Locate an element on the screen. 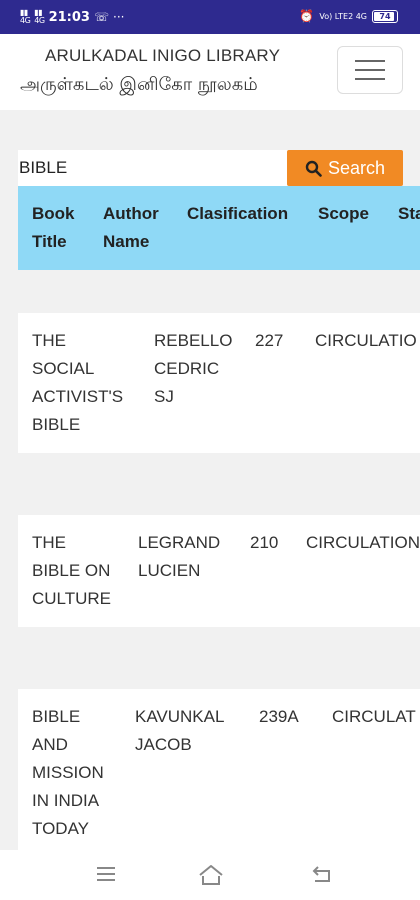 This screenshot has height=900, width=420. column-header-book-title: Book Title is located at coordinates (53, 227).